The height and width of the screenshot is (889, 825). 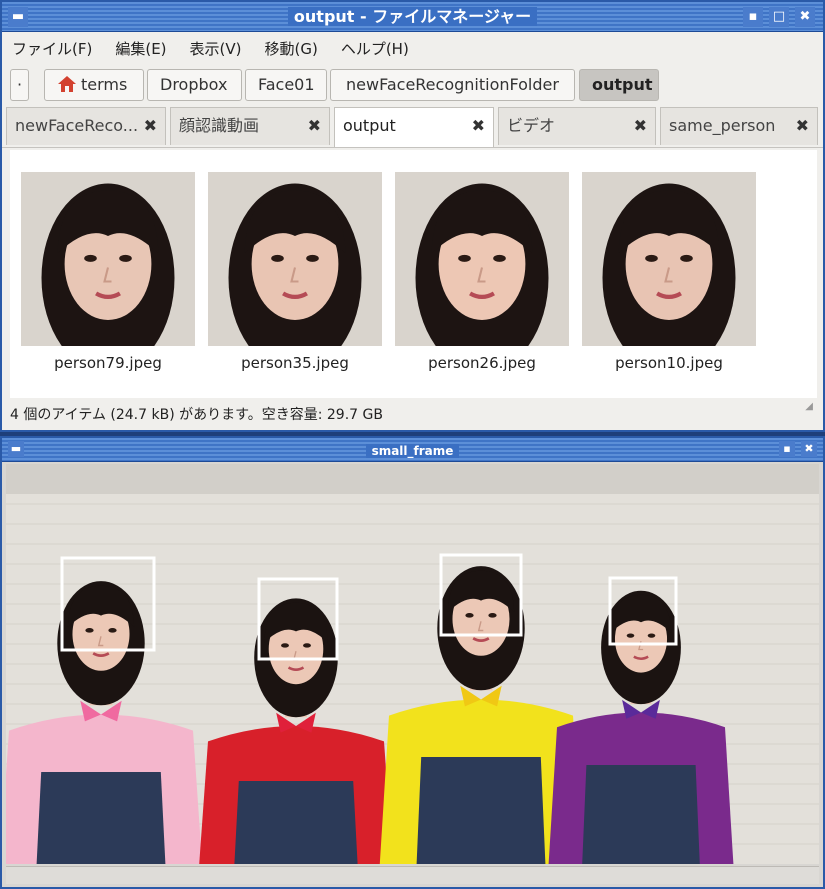 I want to click on window-title: output - ファイルマネージャー, so click(x=412, y=16).